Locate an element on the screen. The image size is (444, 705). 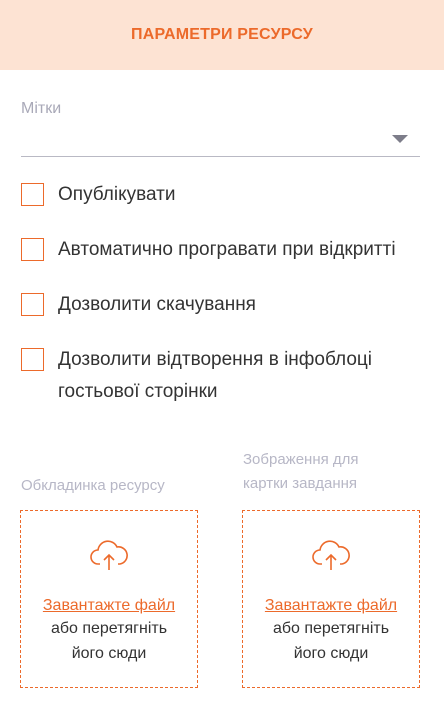
task-image-drop-hint-2: його сюди is located at coordinates (331, 653).